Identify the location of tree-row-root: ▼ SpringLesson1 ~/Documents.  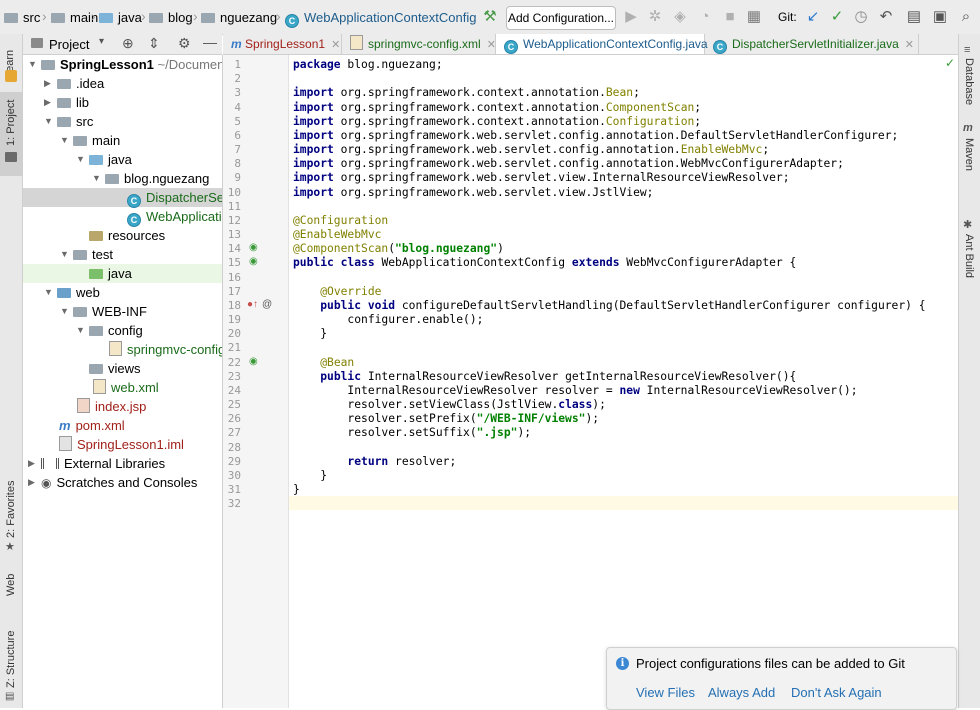
(122, 64).